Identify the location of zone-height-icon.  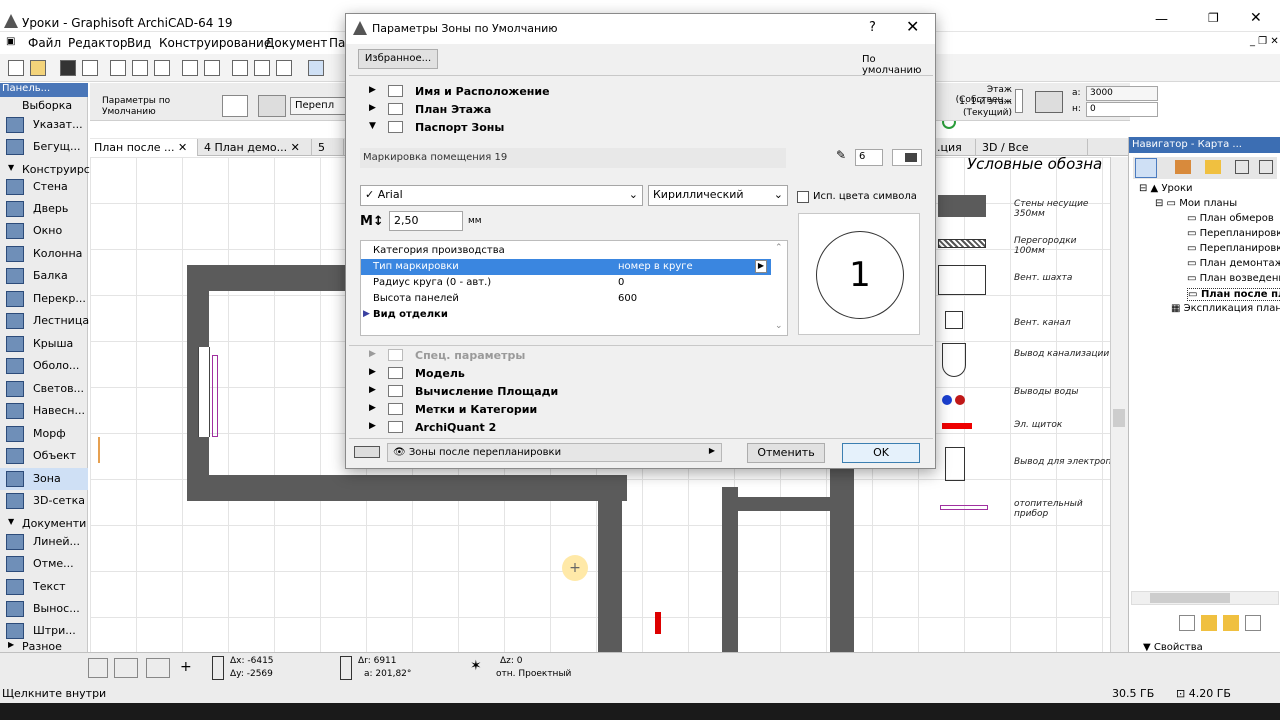
(1049, 102).